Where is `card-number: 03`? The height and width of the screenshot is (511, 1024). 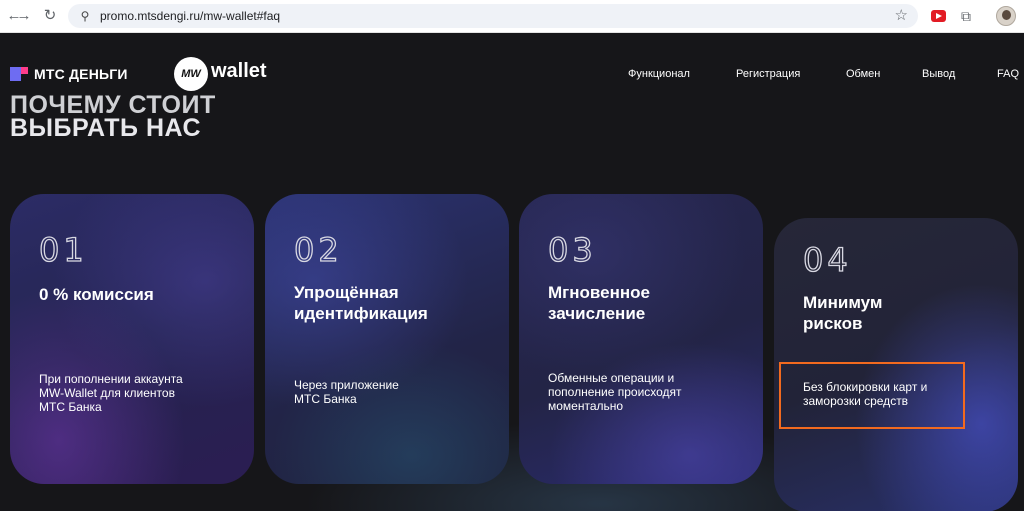 card-number: 03 is located at coordinates (572, 250).